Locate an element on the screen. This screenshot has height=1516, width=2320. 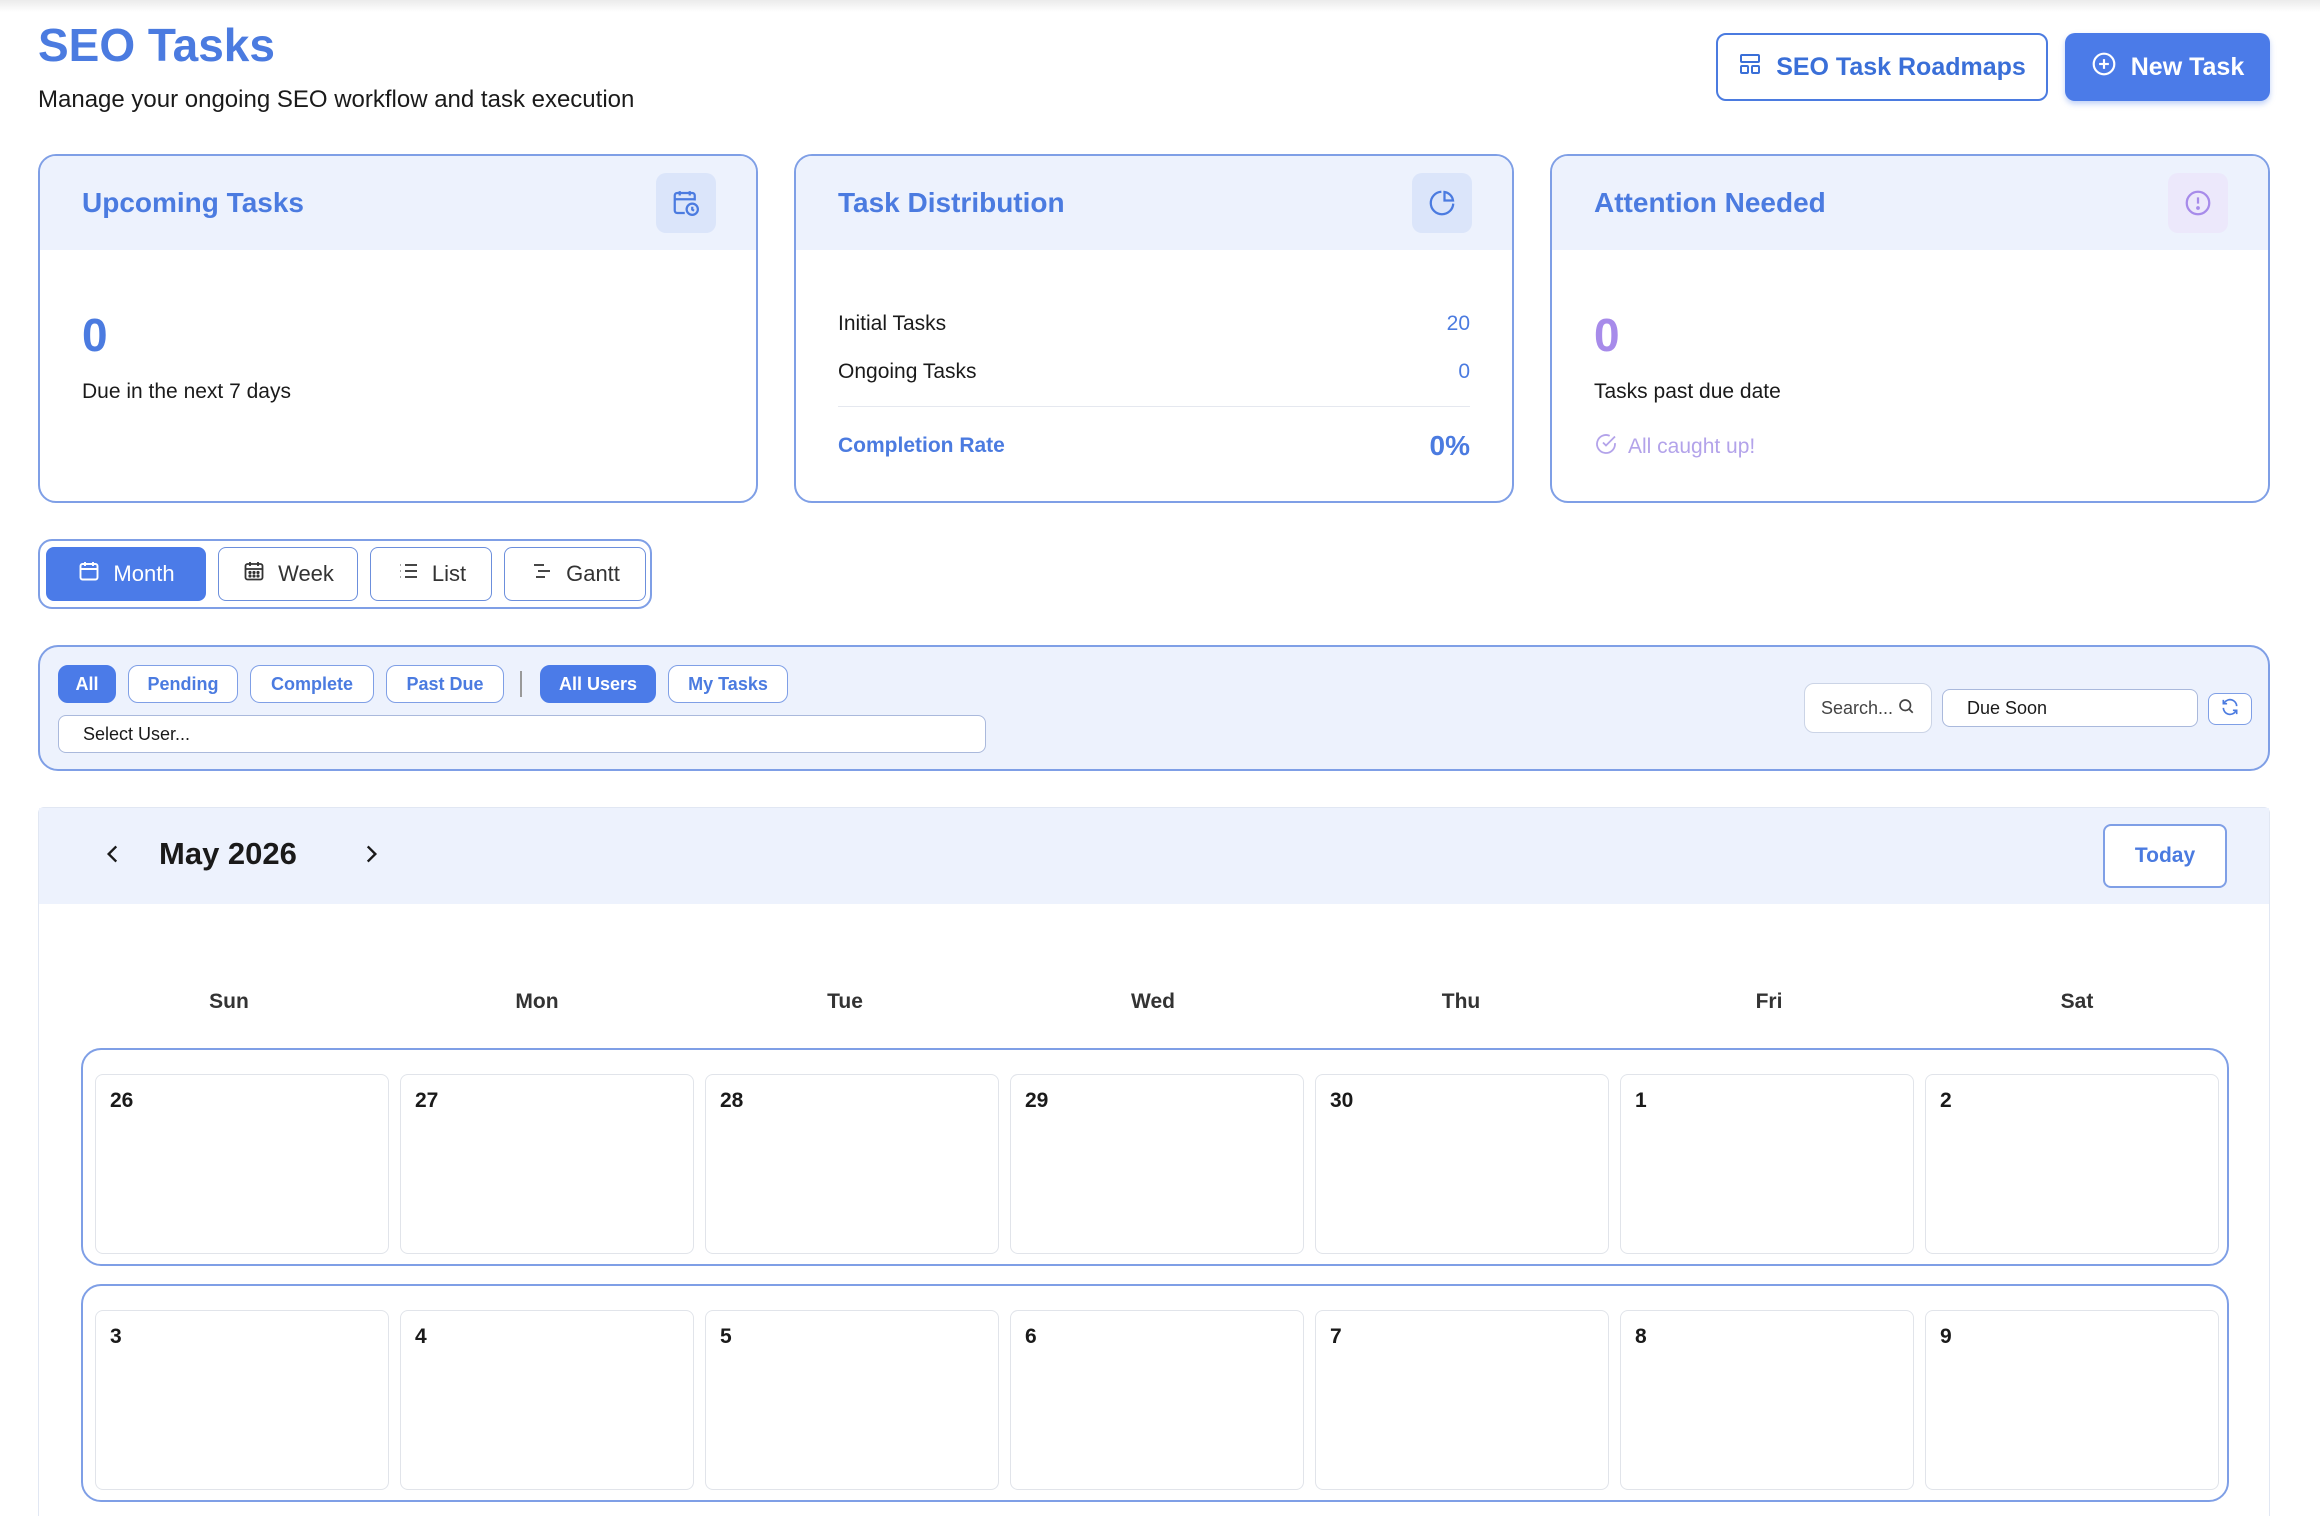
view-gantt-button: Gantt is located at coordinates (575, 574).